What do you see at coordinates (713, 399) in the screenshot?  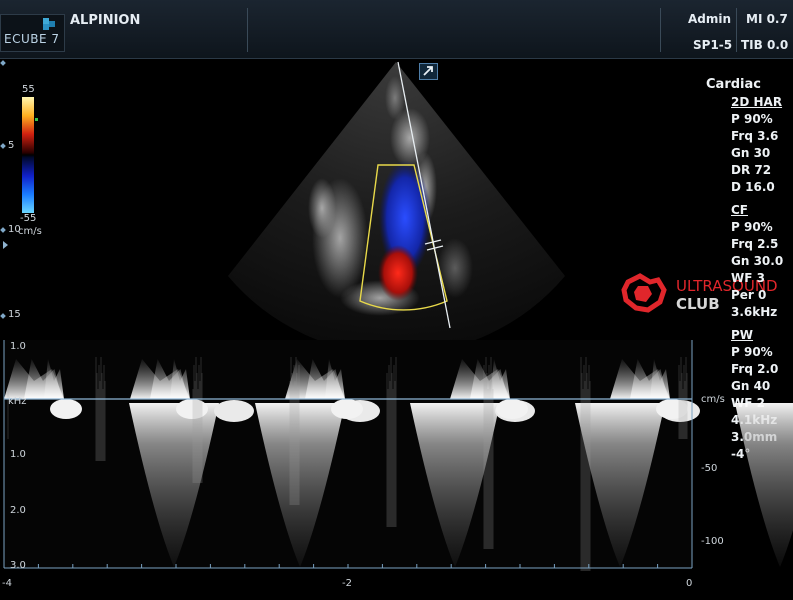 I see `doppler-right-unit: cm/s` at bounding box center [713, 399].